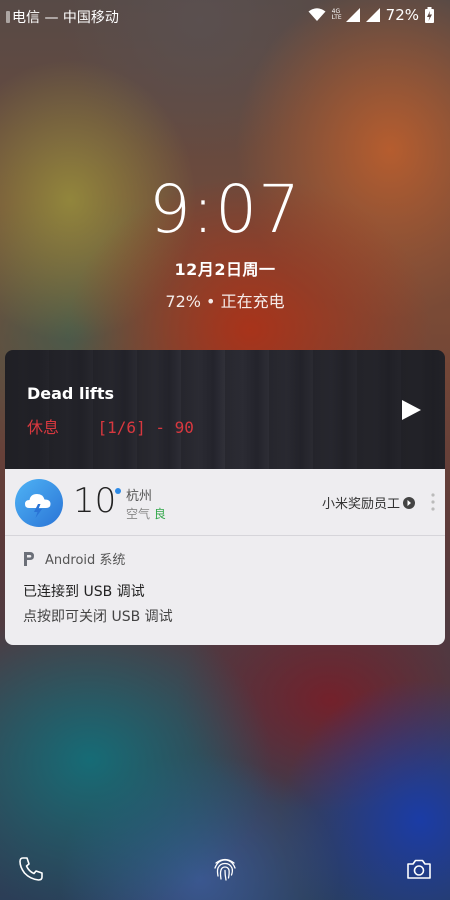 Image resolution: width=450 pixels, height=900 pixels. I want to click on battery-percent: 72%, so click(402, 15).